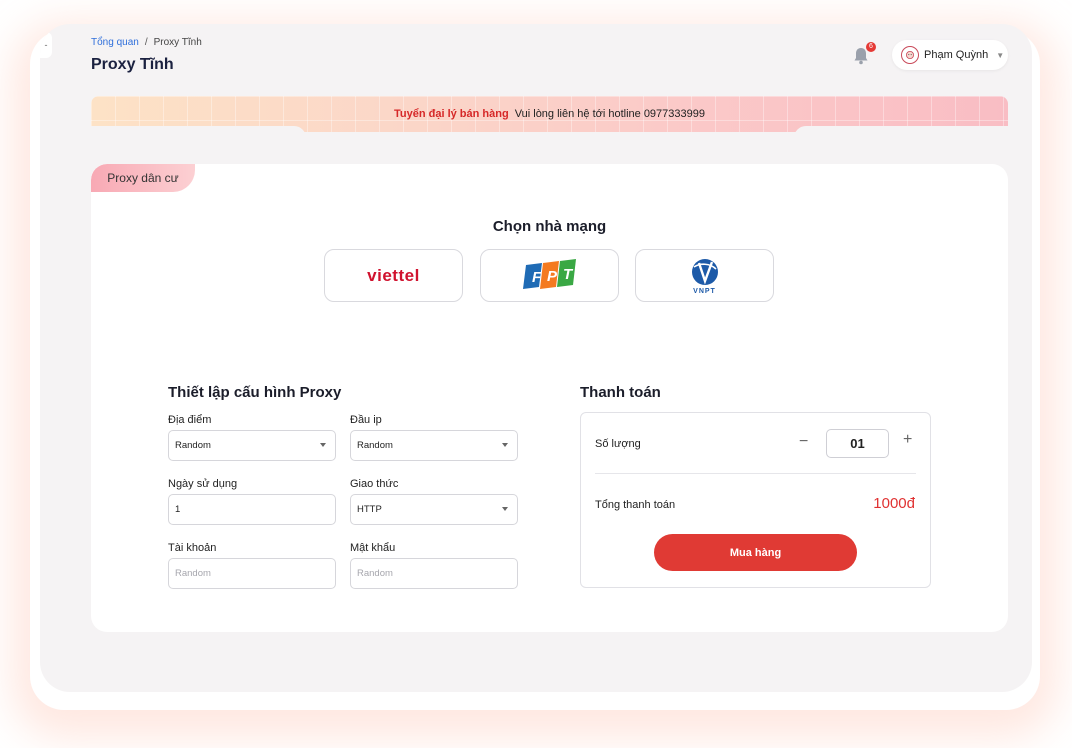 The height and width of the screenshot is (748, 1072). What do you see at coordinates (177, 42) in the screenshot?
I see `breadcrumb-current: Proxy Tĩnh` at bounding box center [177, 42].